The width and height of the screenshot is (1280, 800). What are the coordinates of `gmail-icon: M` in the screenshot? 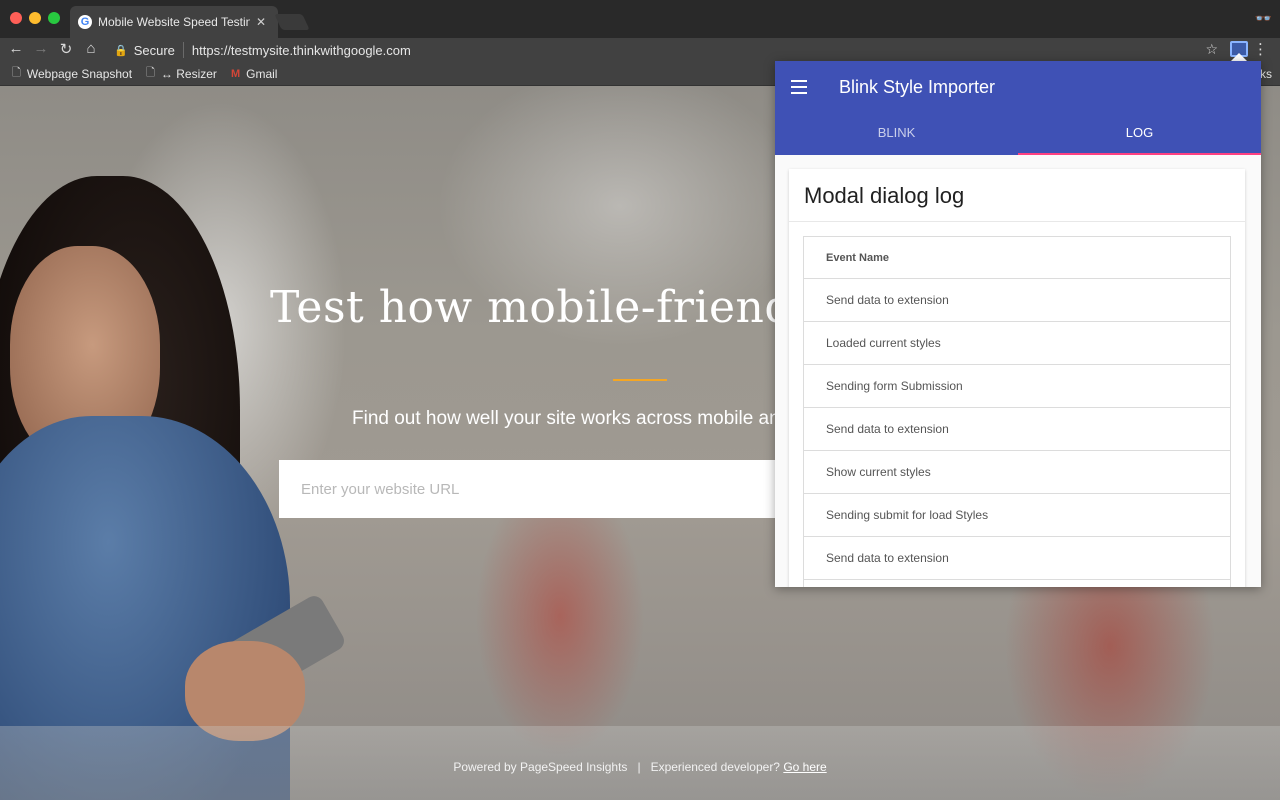 It's located at (235, 73).